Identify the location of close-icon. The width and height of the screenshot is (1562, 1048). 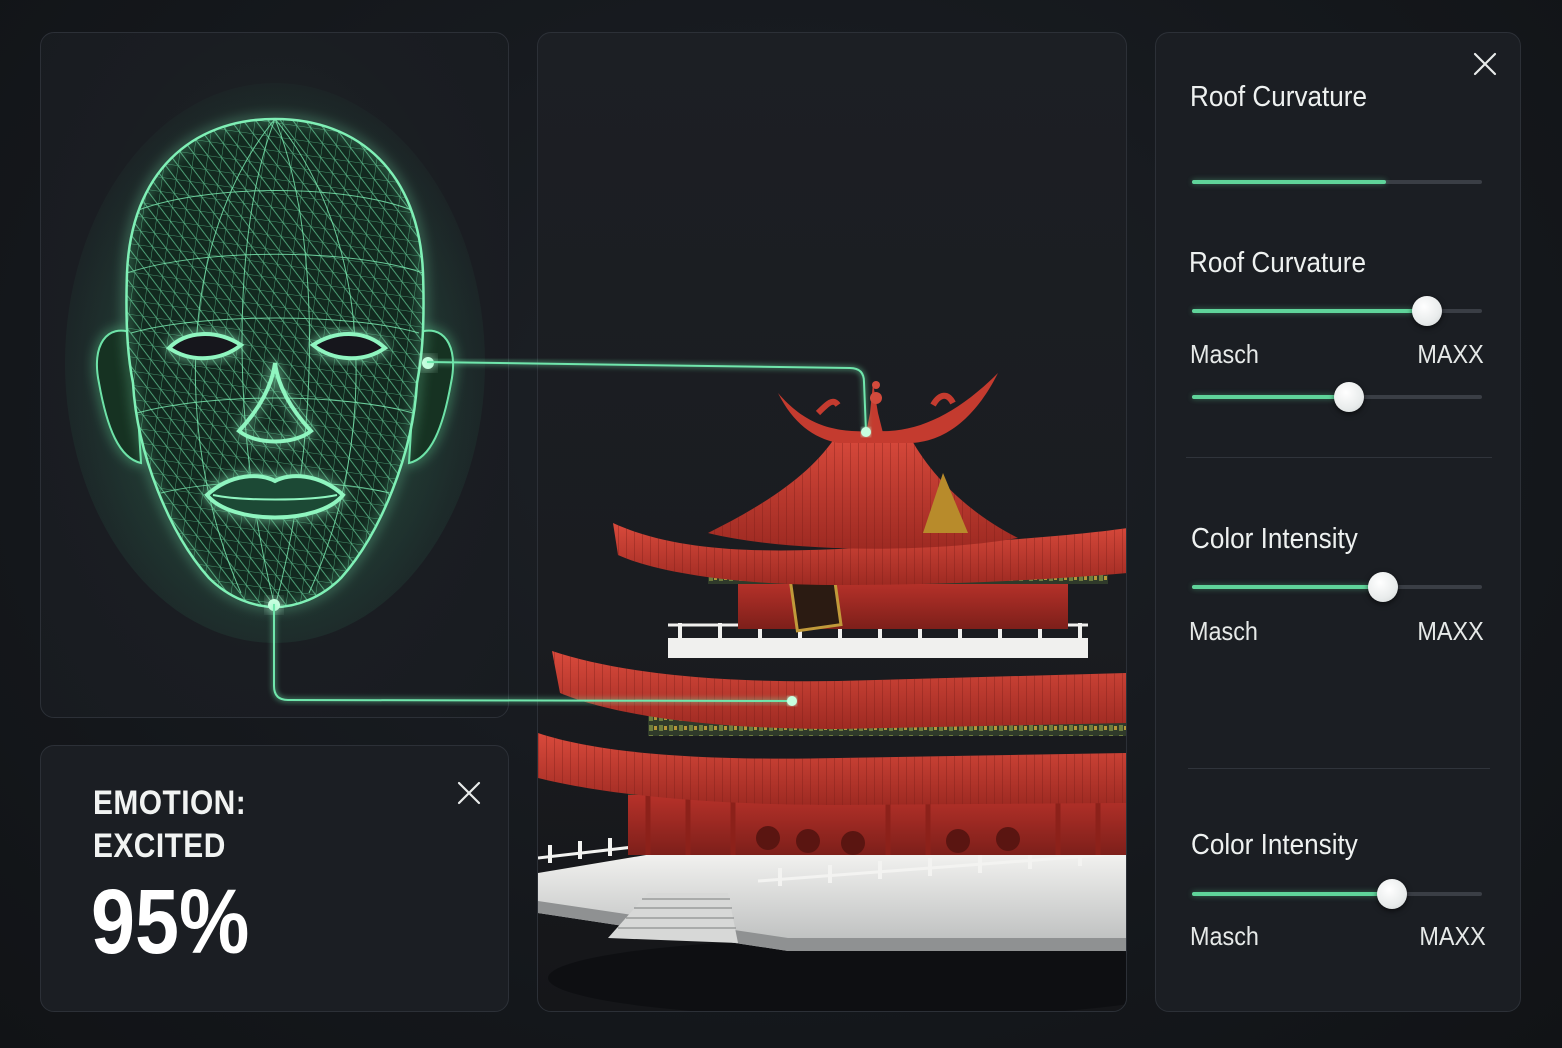
(1485, 64).